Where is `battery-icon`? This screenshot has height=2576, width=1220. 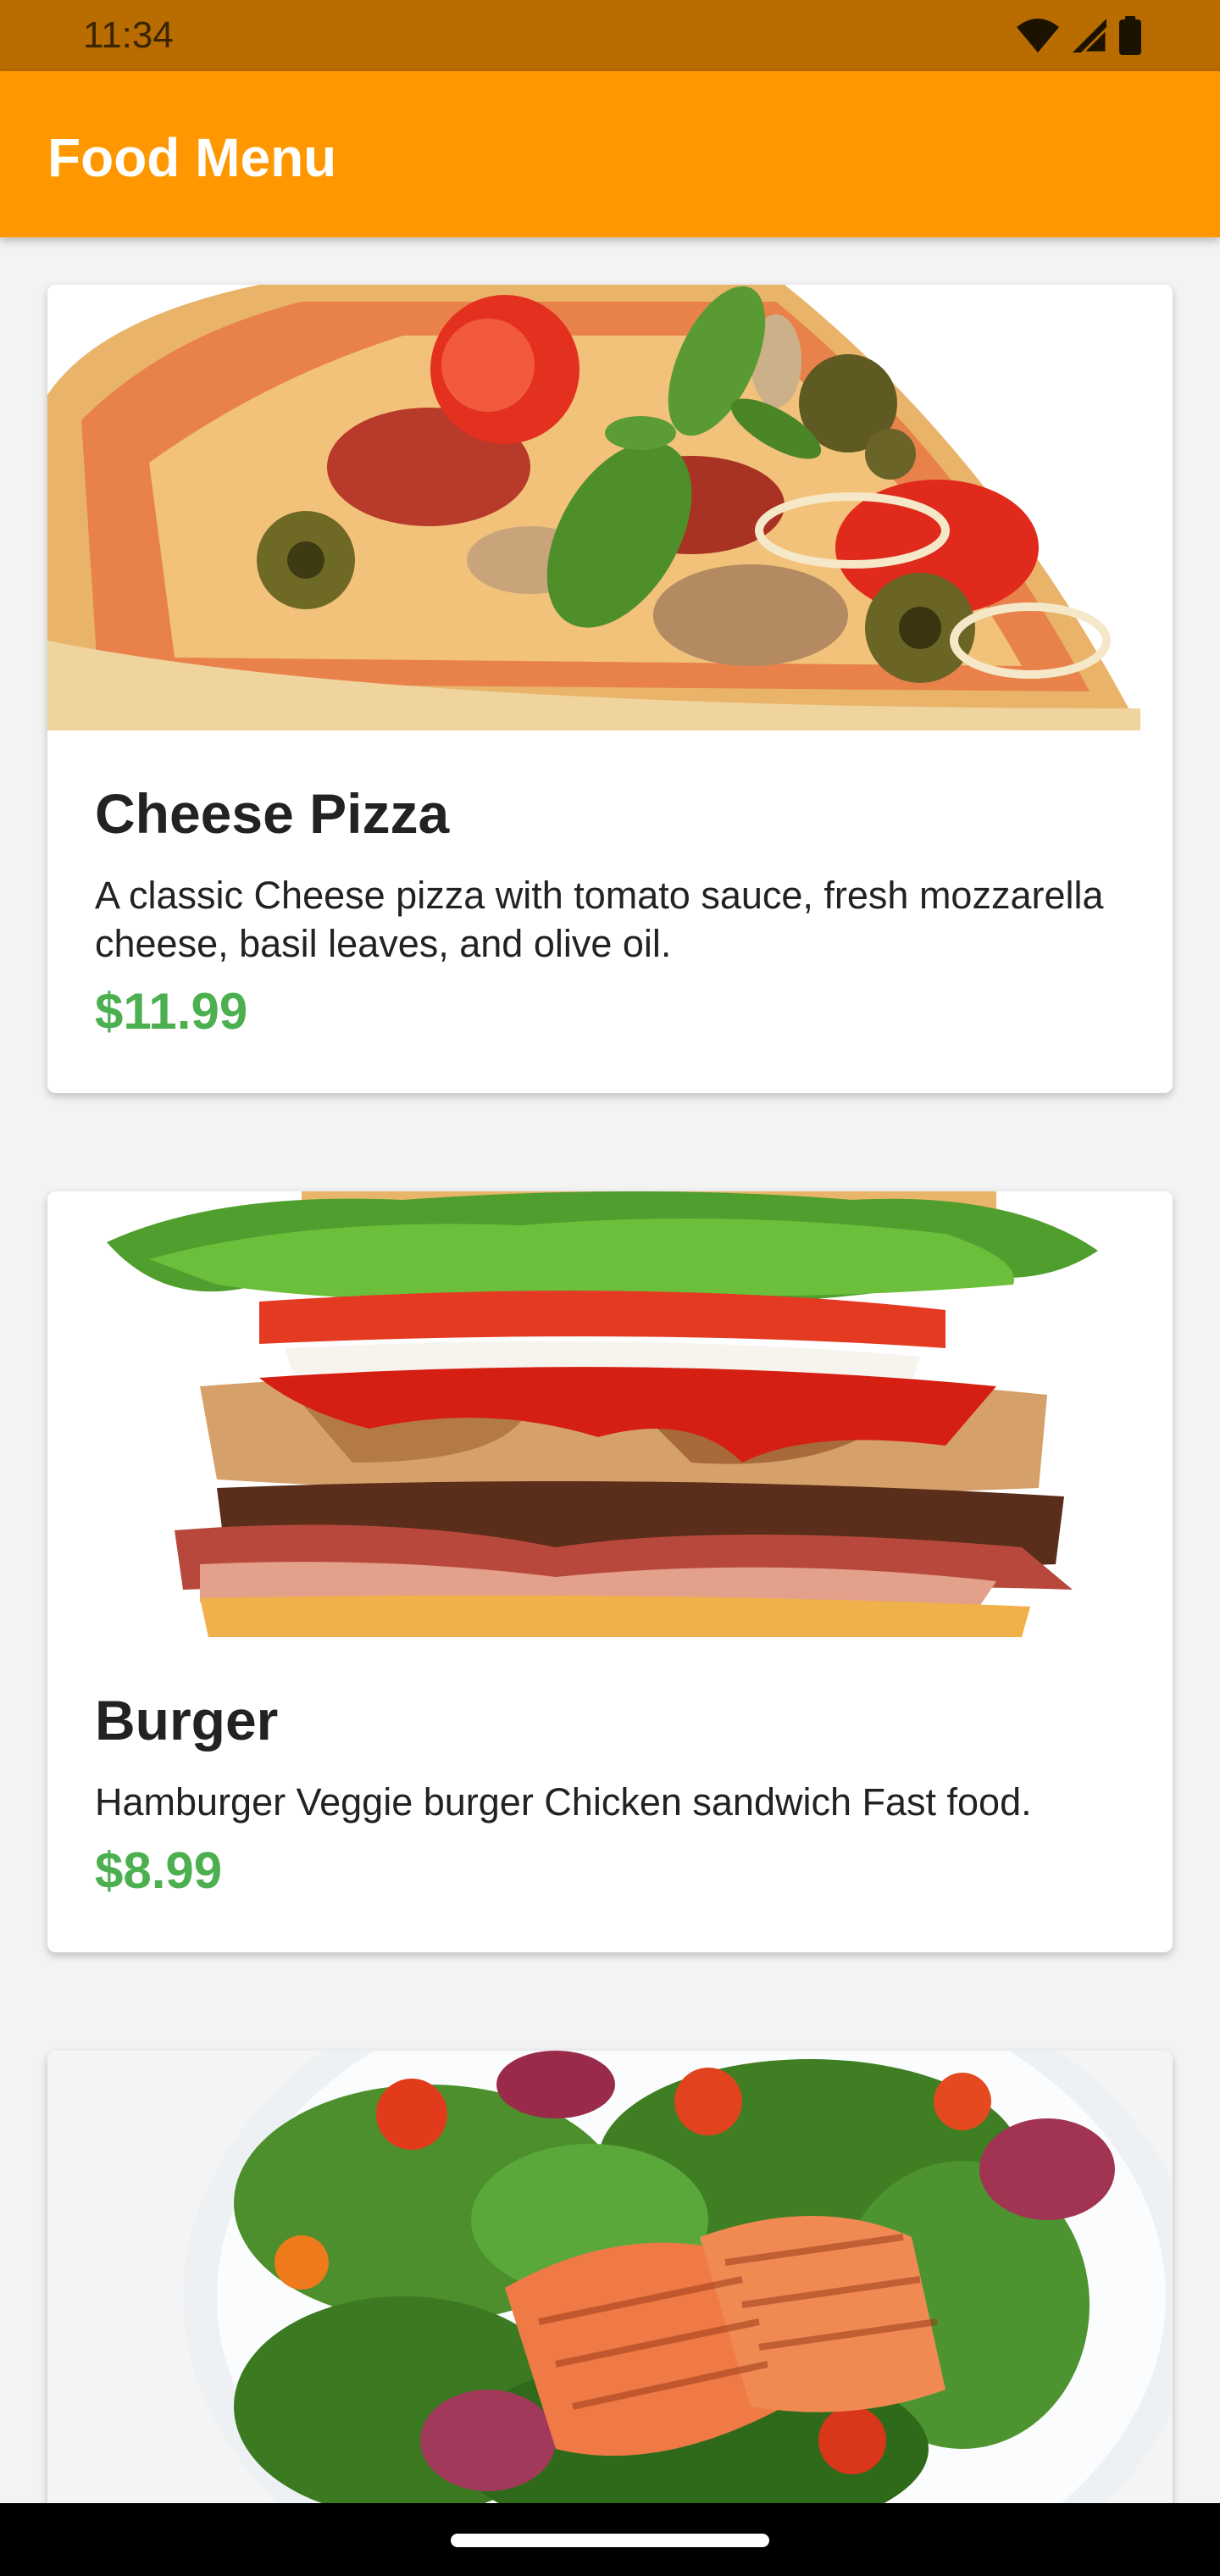 battery-icon is located at coordinates (1130, 35).